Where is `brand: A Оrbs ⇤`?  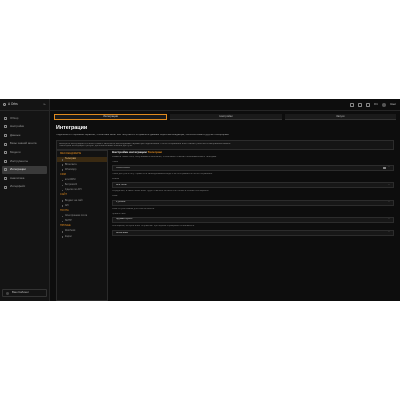 brand: A Оrbs ⇤ is located at coordinates (24, 105).